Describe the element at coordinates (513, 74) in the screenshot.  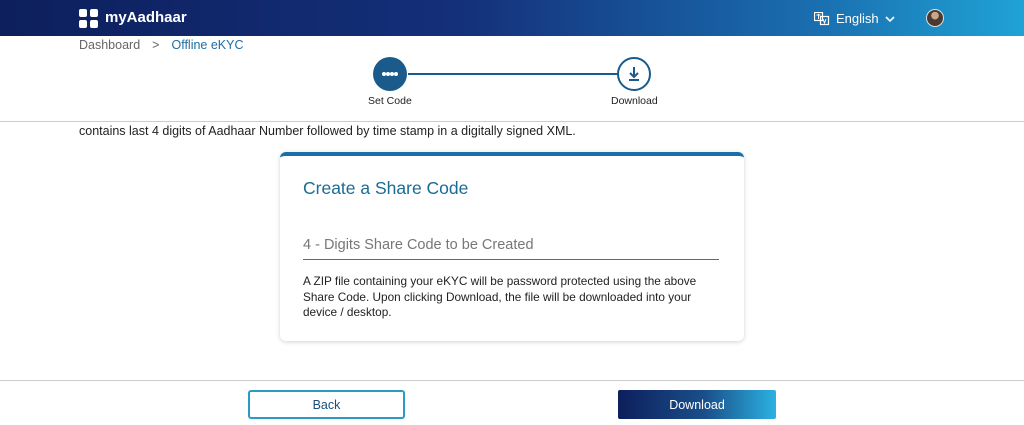
I see `stepper-connector` at that location.